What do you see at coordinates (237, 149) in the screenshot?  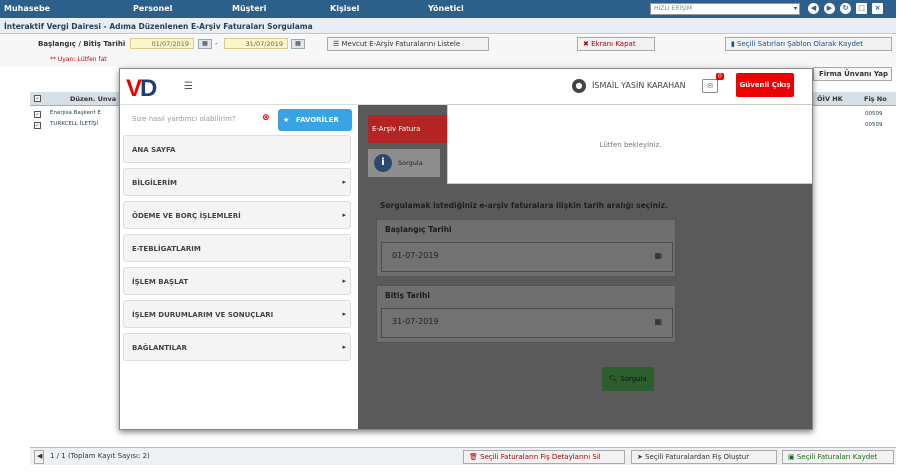 I see `nav-item: ANA SAYFA` at bounding box center [237, 149].